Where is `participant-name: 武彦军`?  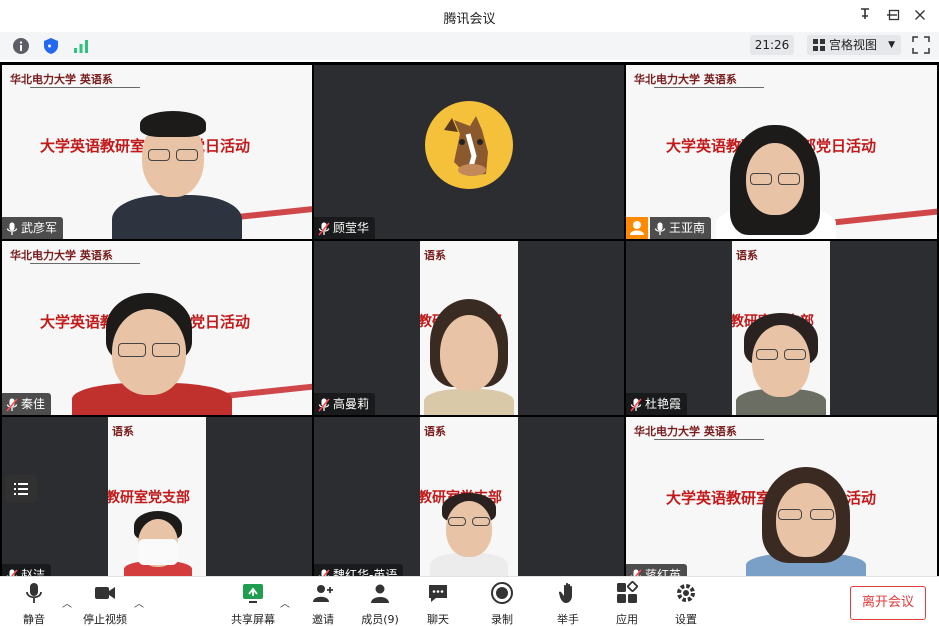 participant-name: 武彦军 is located at coordinates (39, 228).